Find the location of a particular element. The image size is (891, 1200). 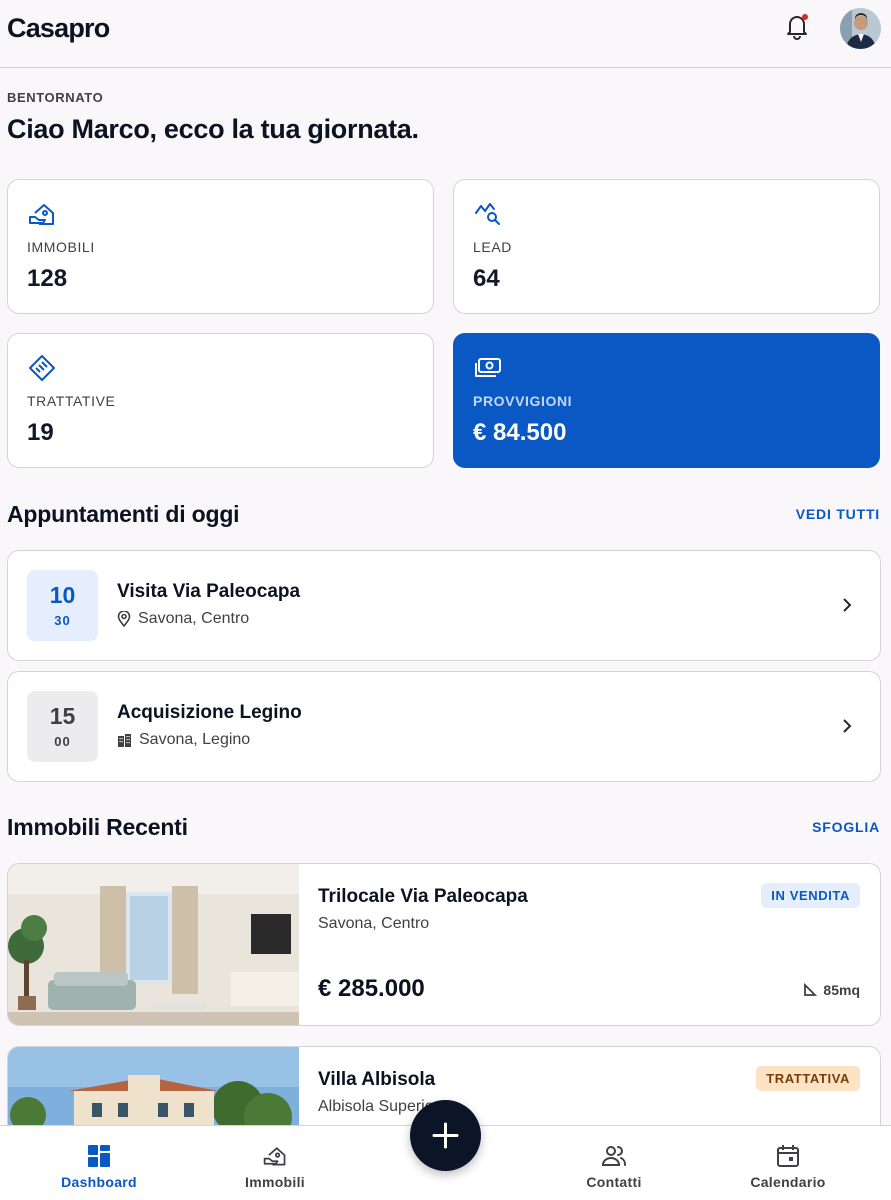

property-photo is located at coordinates (153, 944).